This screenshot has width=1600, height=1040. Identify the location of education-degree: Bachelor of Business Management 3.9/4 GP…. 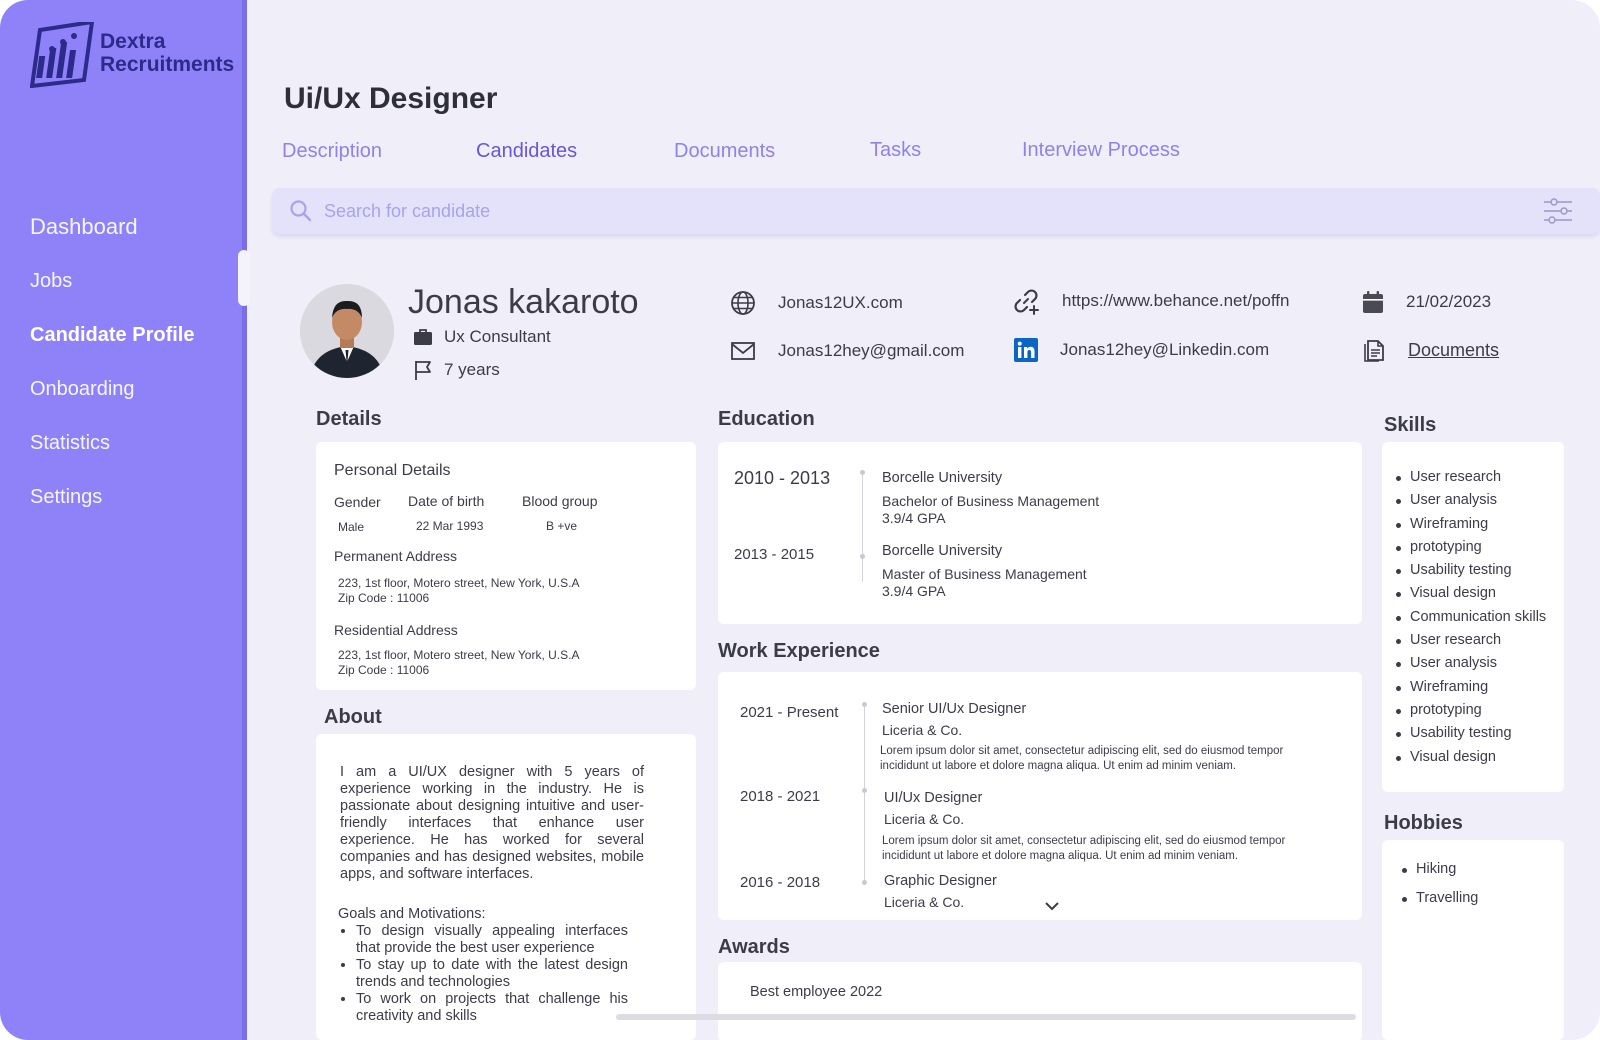
(990, 510).